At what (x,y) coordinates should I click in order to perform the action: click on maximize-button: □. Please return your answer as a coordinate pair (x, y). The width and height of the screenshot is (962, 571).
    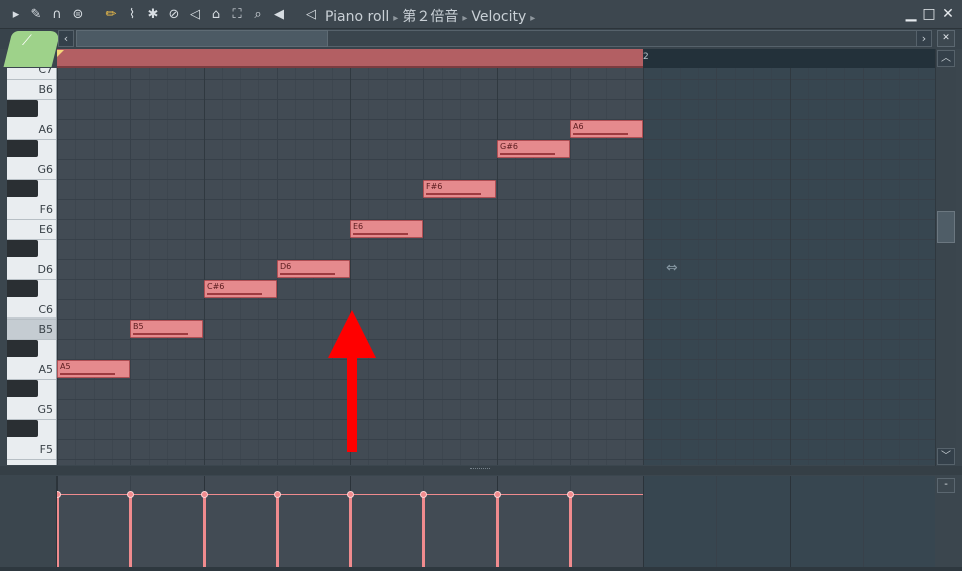
    Looking at the image, I should click on (929, 14).